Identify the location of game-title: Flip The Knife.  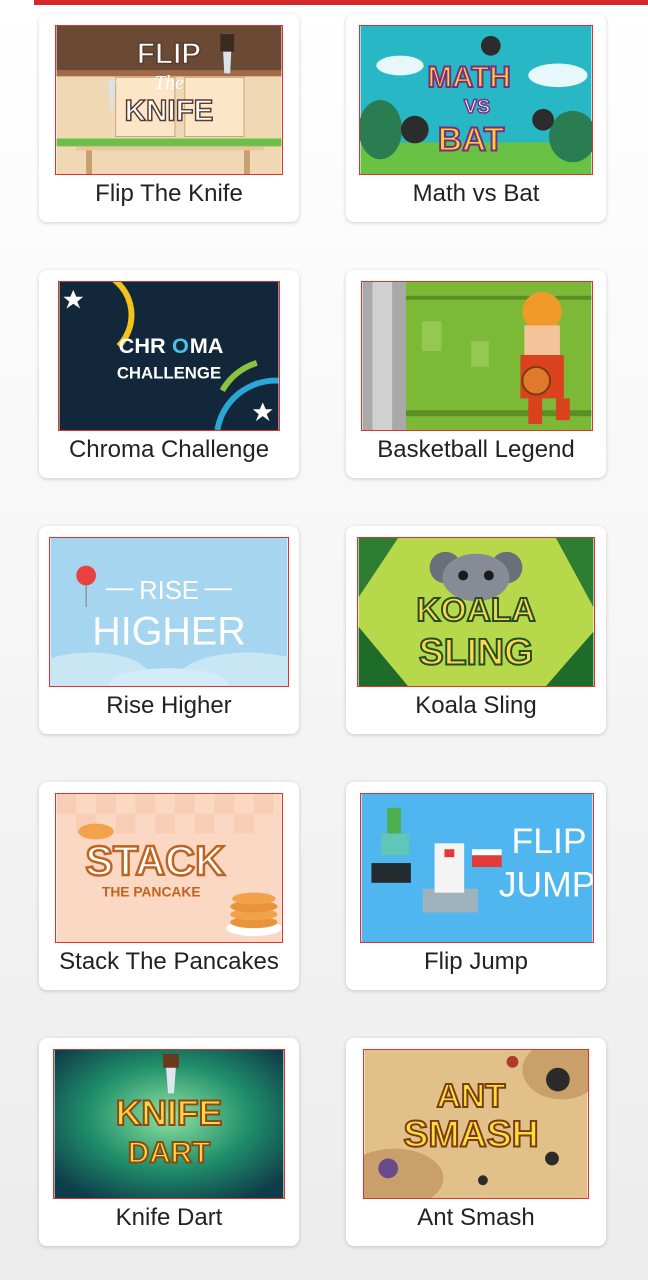
(169, 194).